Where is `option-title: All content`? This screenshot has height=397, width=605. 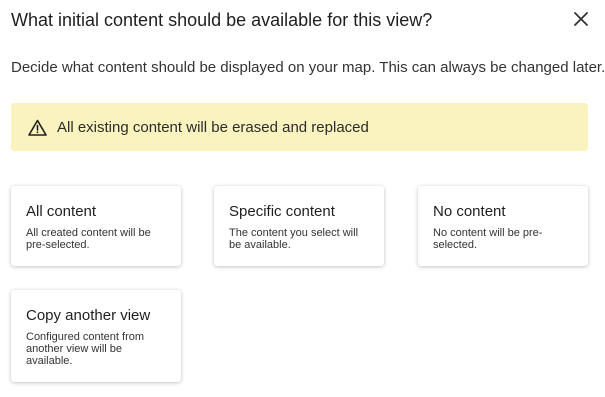
option-title: All content is located at coordinates (61, 211).